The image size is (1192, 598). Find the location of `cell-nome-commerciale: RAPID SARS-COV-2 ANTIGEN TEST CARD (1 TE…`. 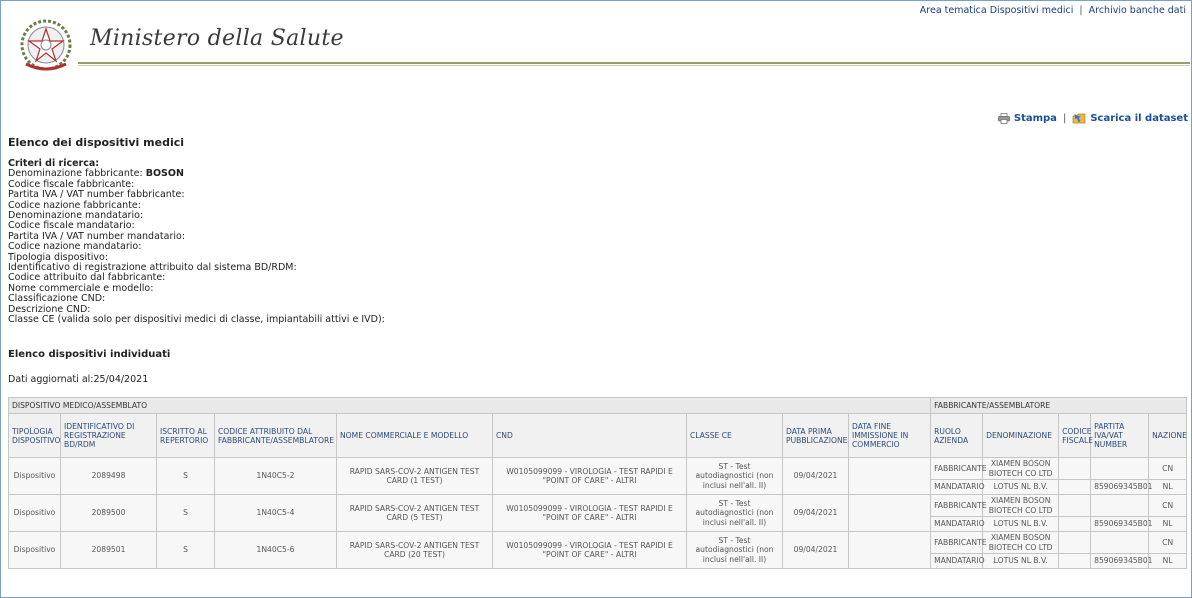

cell-nome-commerciale: RAPID SARS-COV-2 ANTIGEN TEST CARD (1 TE… is located at coordinates (414, 476).